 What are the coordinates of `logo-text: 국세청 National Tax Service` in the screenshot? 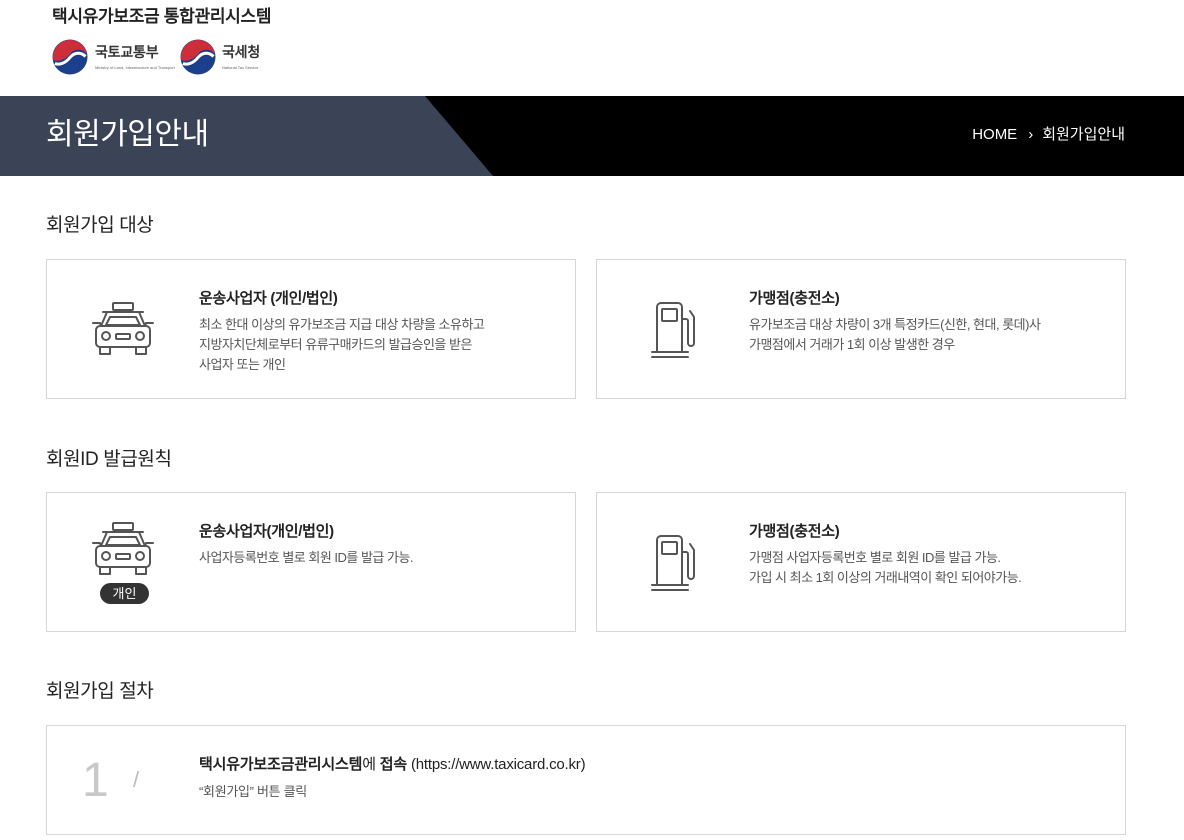 It's located at (241, 57).